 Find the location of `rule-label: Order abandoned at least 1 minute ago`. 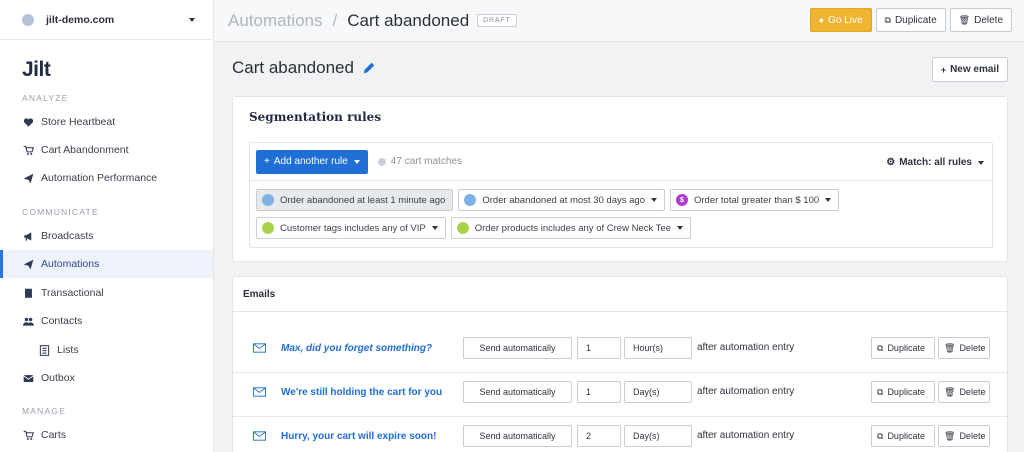

rule-label: Order abandoned at least 1 minute ago is located at coordinates (363, 200).